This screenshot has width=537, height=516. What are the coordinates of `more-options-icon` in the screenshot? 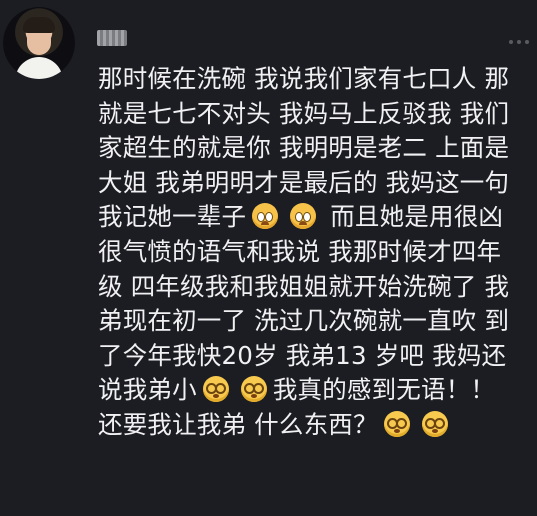 It's located at (519, 42).